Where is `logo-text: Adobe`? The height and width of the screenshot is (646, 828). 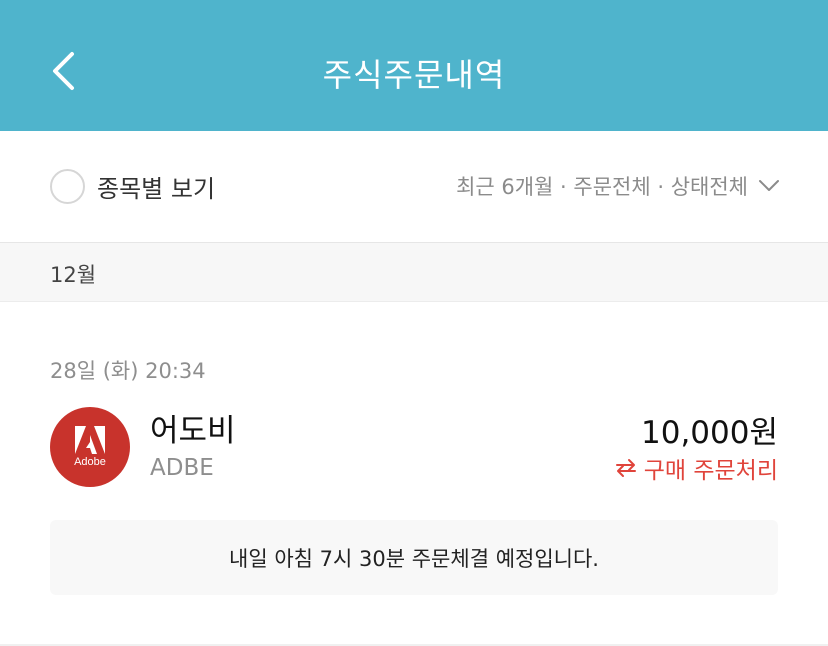
logo-text: Adobe is located at coordinates (90, 462).